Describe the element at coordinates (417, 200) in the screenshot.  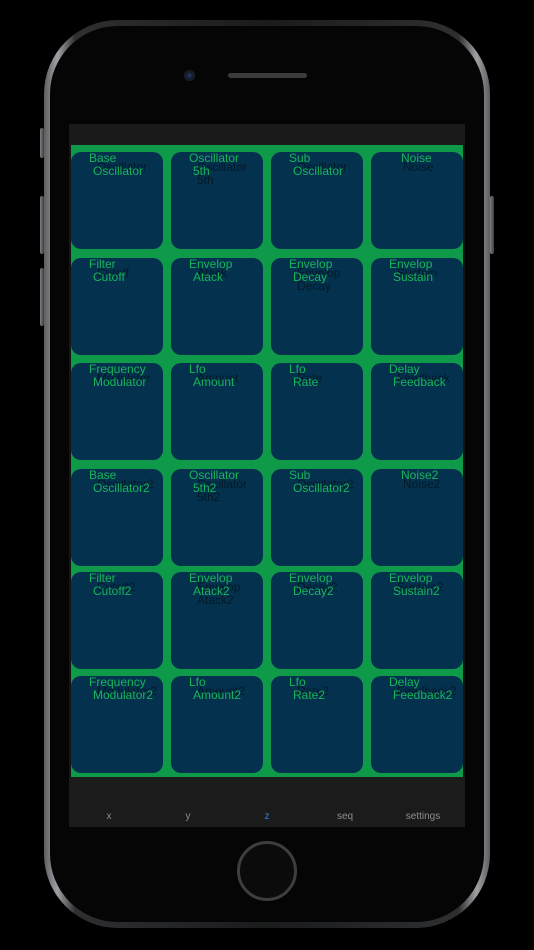
I see `pad-noise: Noise Noise` at that location.